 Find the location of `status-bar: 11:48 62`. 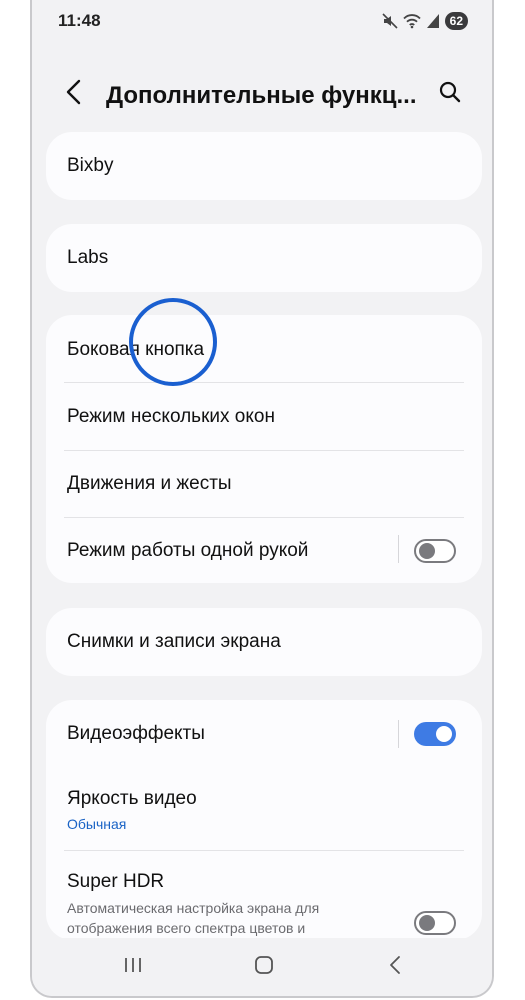

status-bar: 11:48 62 is located at coordinates (262, 20).